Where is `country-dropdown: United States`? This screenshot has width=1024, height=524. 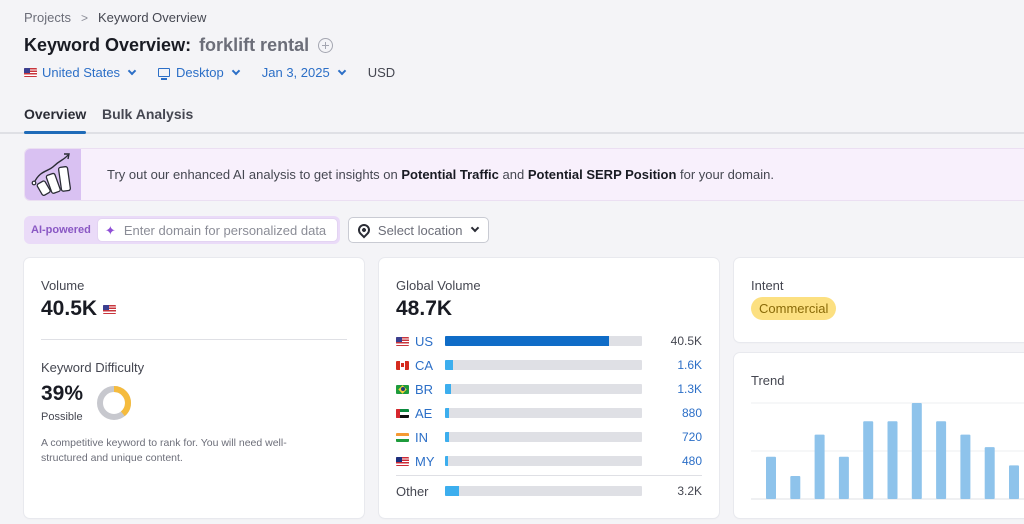 country-dropdown: United States is located at coordinates (80, 72).